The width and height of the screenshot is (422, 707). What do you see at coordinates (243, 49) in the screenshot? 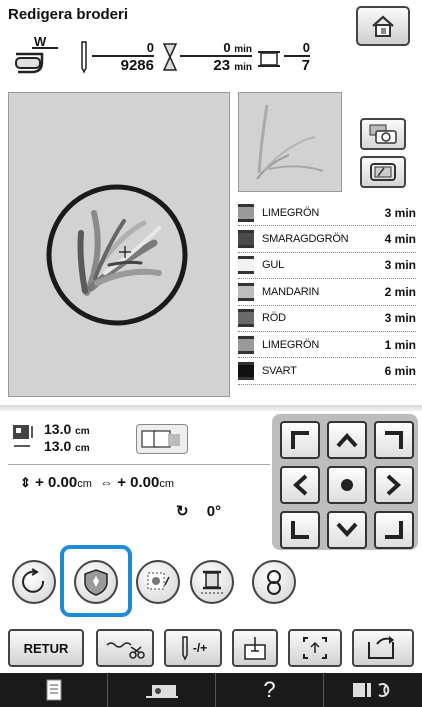
I see `time-unit-top: min` at bounding box center [243, 49].